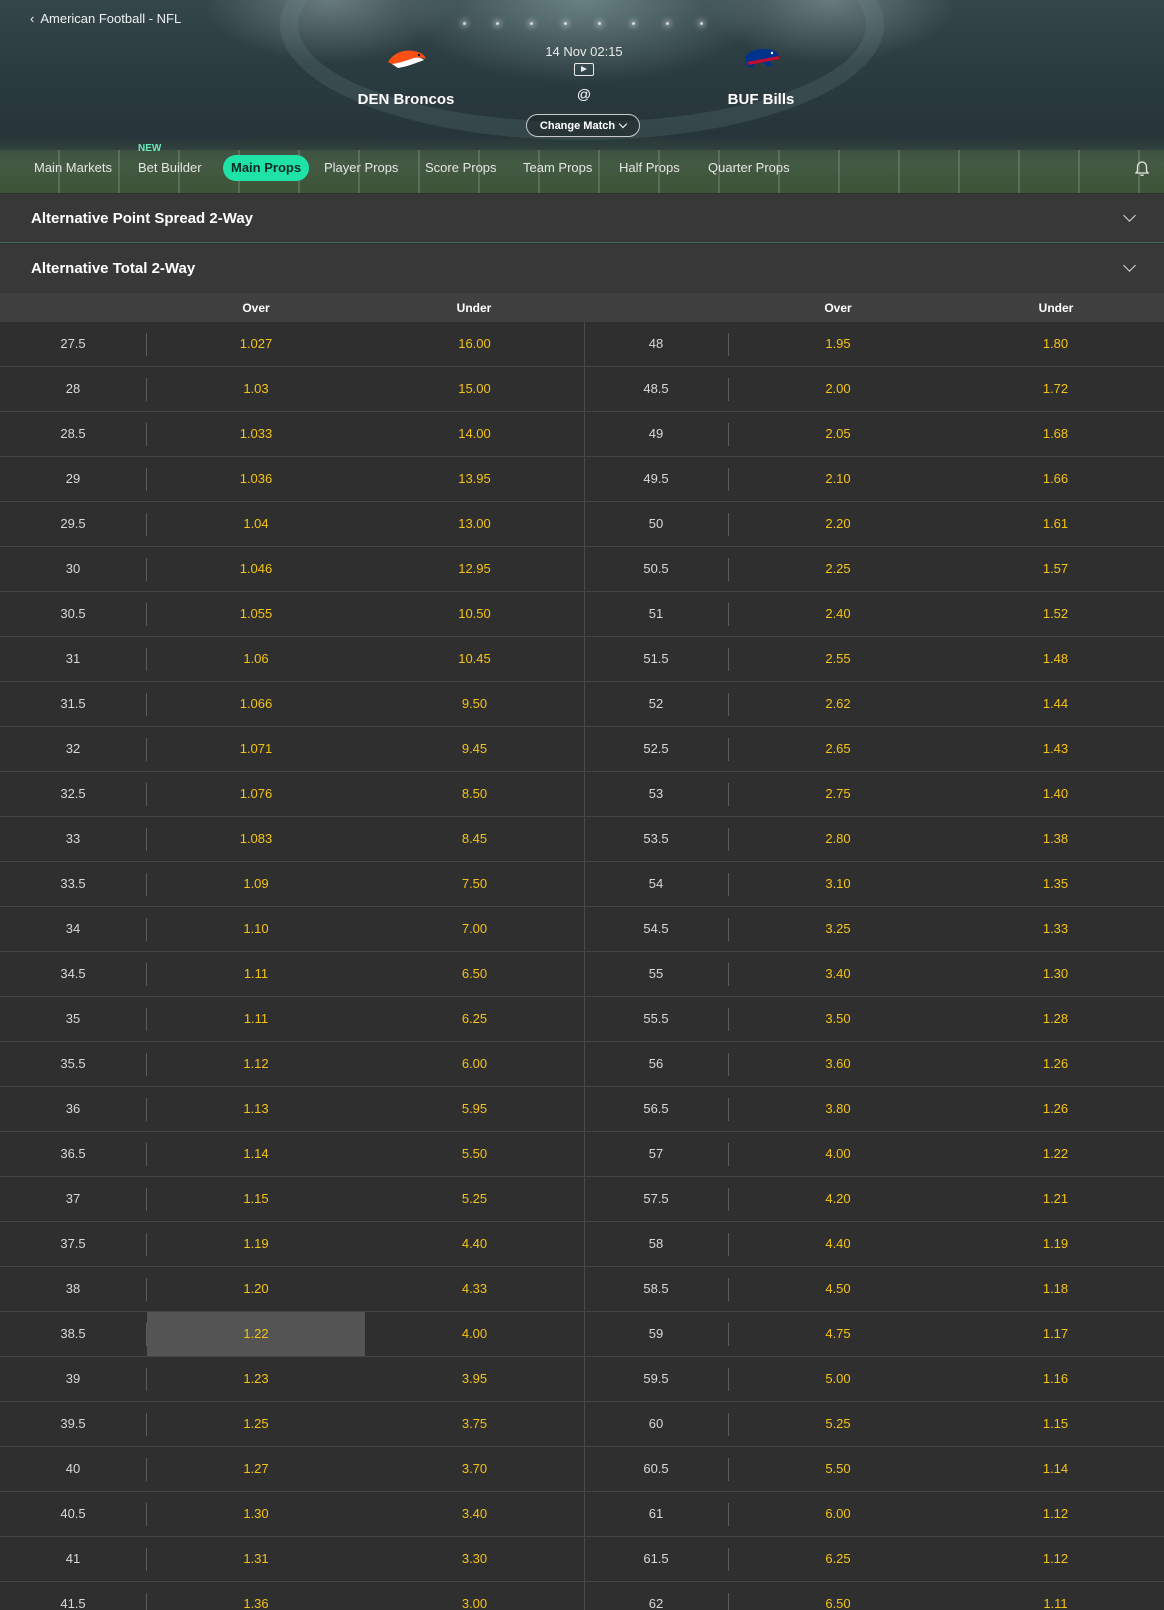 Image resolution: width=1164 pixels, height=1610 pixels. What do you see at coordinates (582, 268) in the screenshot?
I see `accordion-alternative-total: Alternative Total 2-Way` at bounding box center [582, 268].